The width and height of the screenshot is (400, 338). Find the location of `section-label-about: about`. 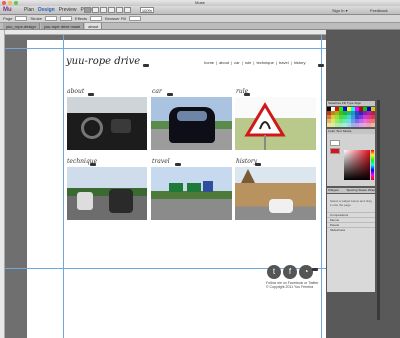

section-label-about: about is located at coordinates (76, 91).